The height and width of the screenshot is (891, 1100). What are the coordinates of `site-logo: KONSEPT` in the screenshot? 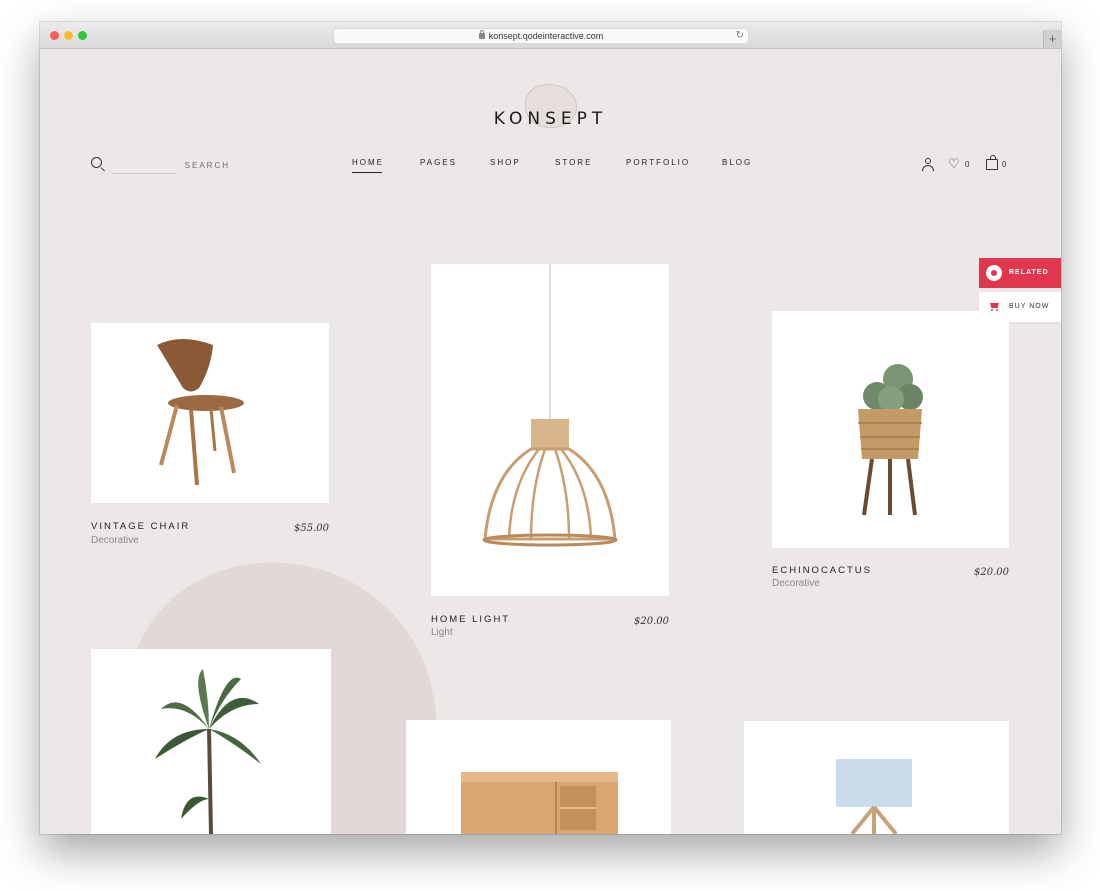 It's located at (550, 119).